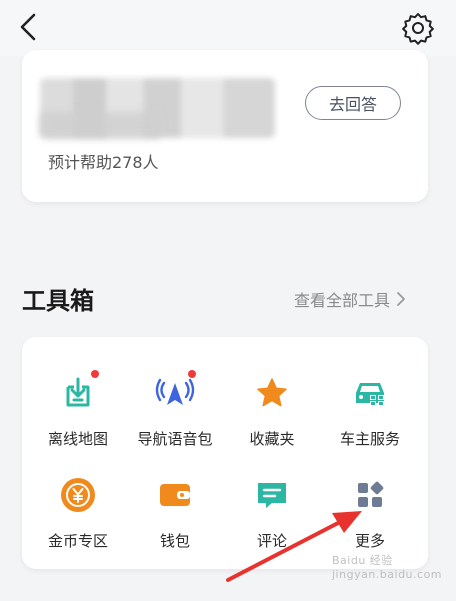 Image resolution: width=456 pixels, height=601 pixels. I want to click on help-count-text: 预计帮助278人, so click(103, 162).